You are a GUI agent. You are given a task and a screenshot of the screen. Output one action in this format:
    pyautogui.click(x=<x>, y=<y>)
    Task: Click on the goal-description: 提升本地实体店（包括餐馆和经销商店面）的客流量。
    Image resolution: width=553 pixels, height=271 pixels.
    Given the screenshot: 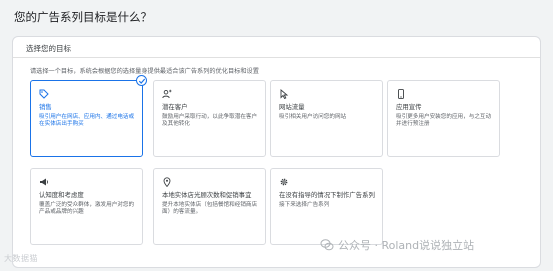 What is the action you would take?
    pyautogui.click(x=210, y=209)
    